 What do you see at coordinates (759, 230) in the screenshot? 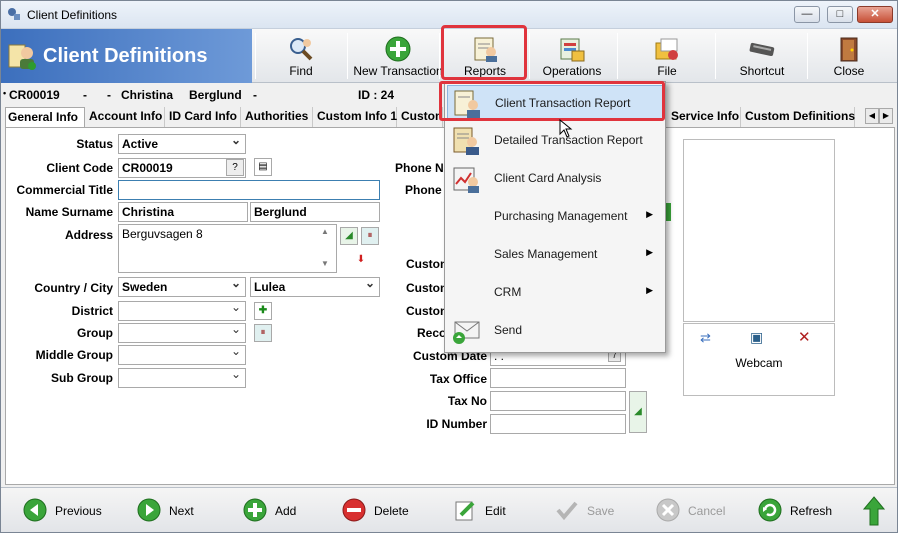
I see `client-photo-area` at bounding box center [759, 230].